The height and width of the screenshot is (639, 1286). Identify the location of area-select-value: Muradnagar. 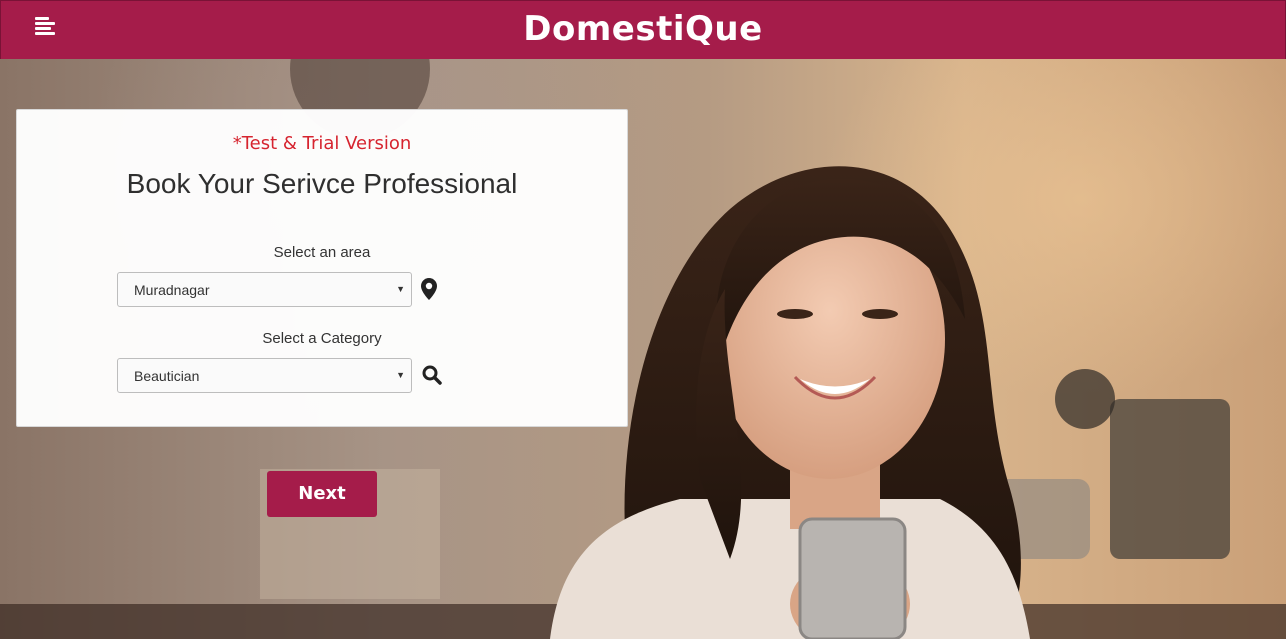
(172, 290).